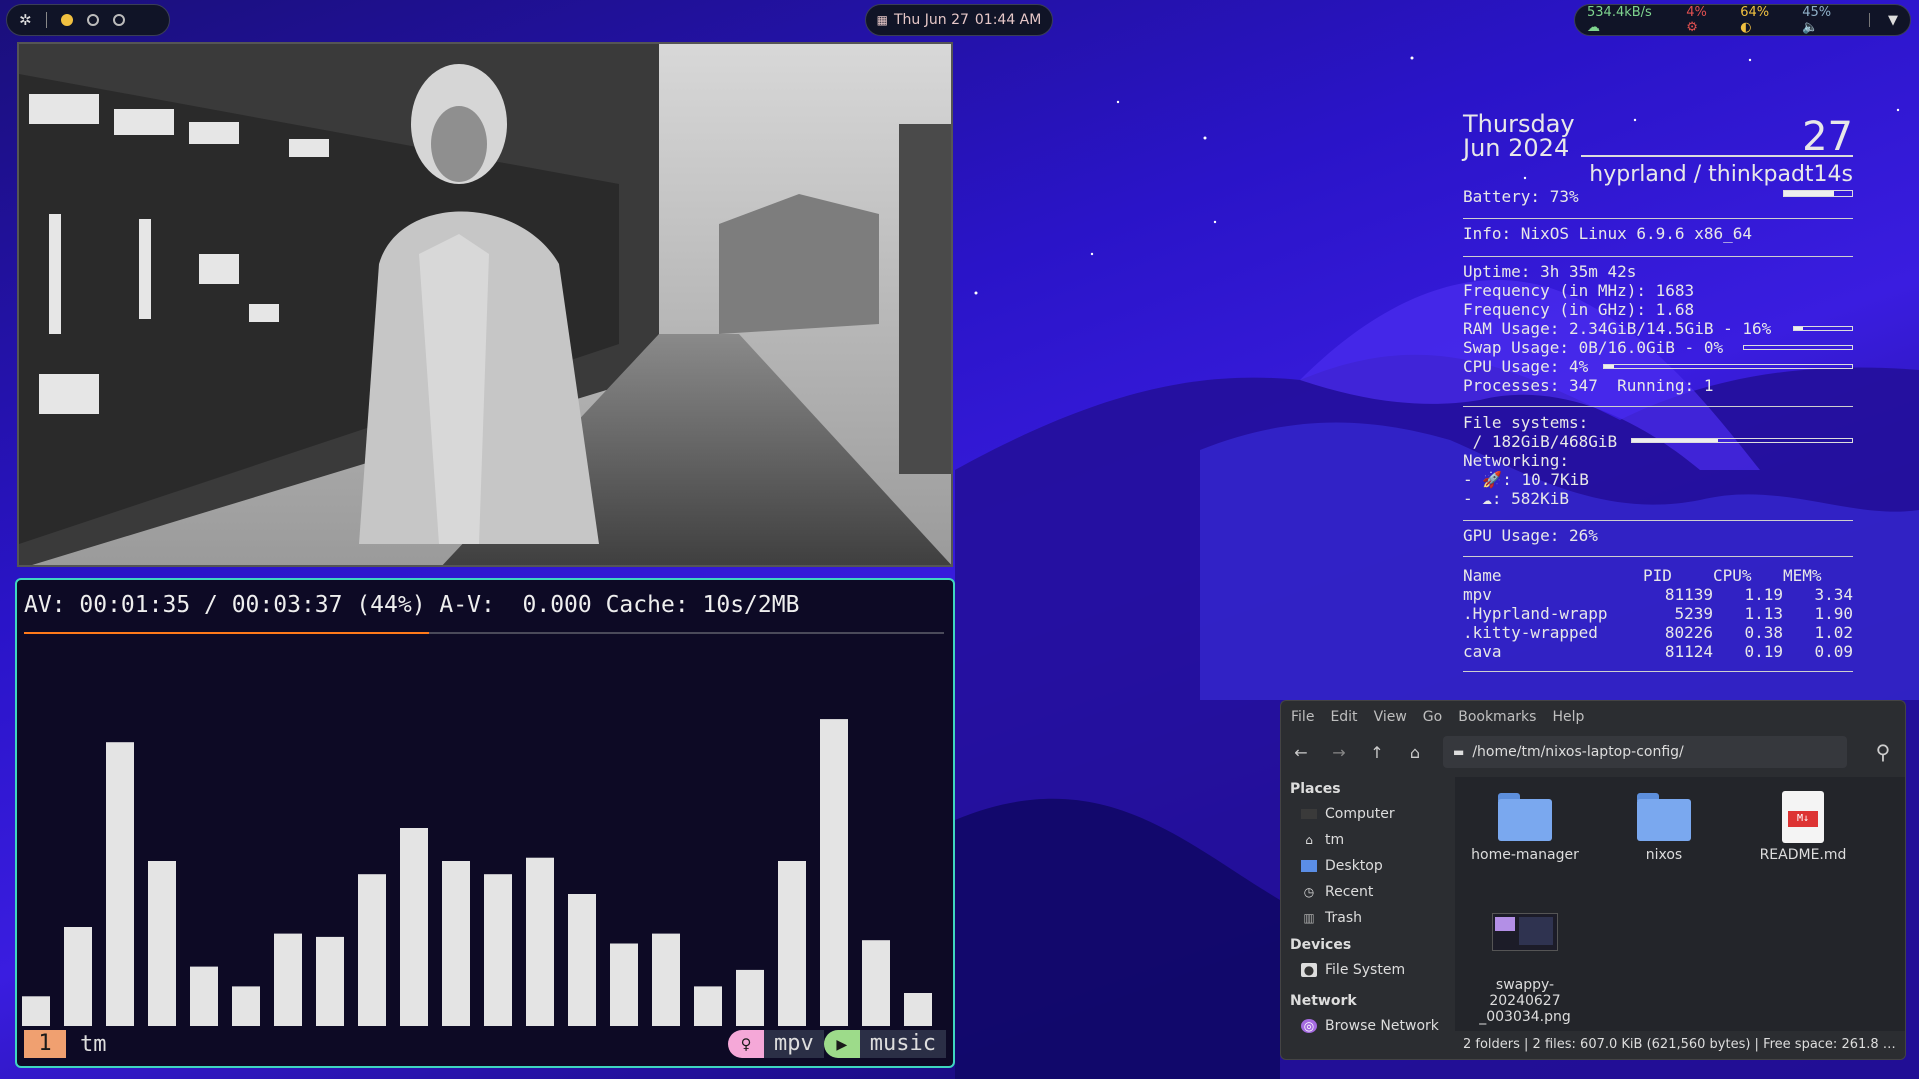  I want to click on menu-help: Help, so click(1568, 717).